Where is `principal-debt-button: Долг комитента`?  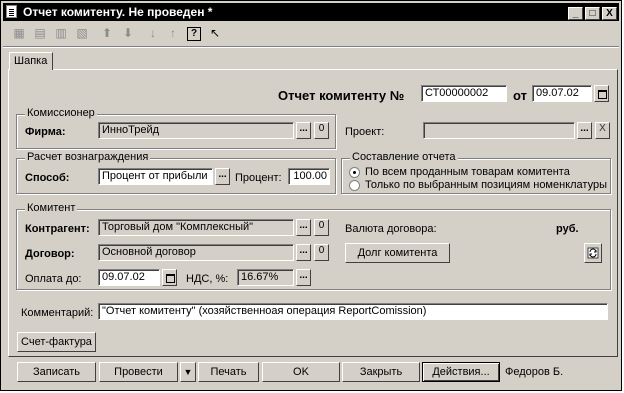 principal-debt-button: Долг комитента is located at coordinates (397, 253).